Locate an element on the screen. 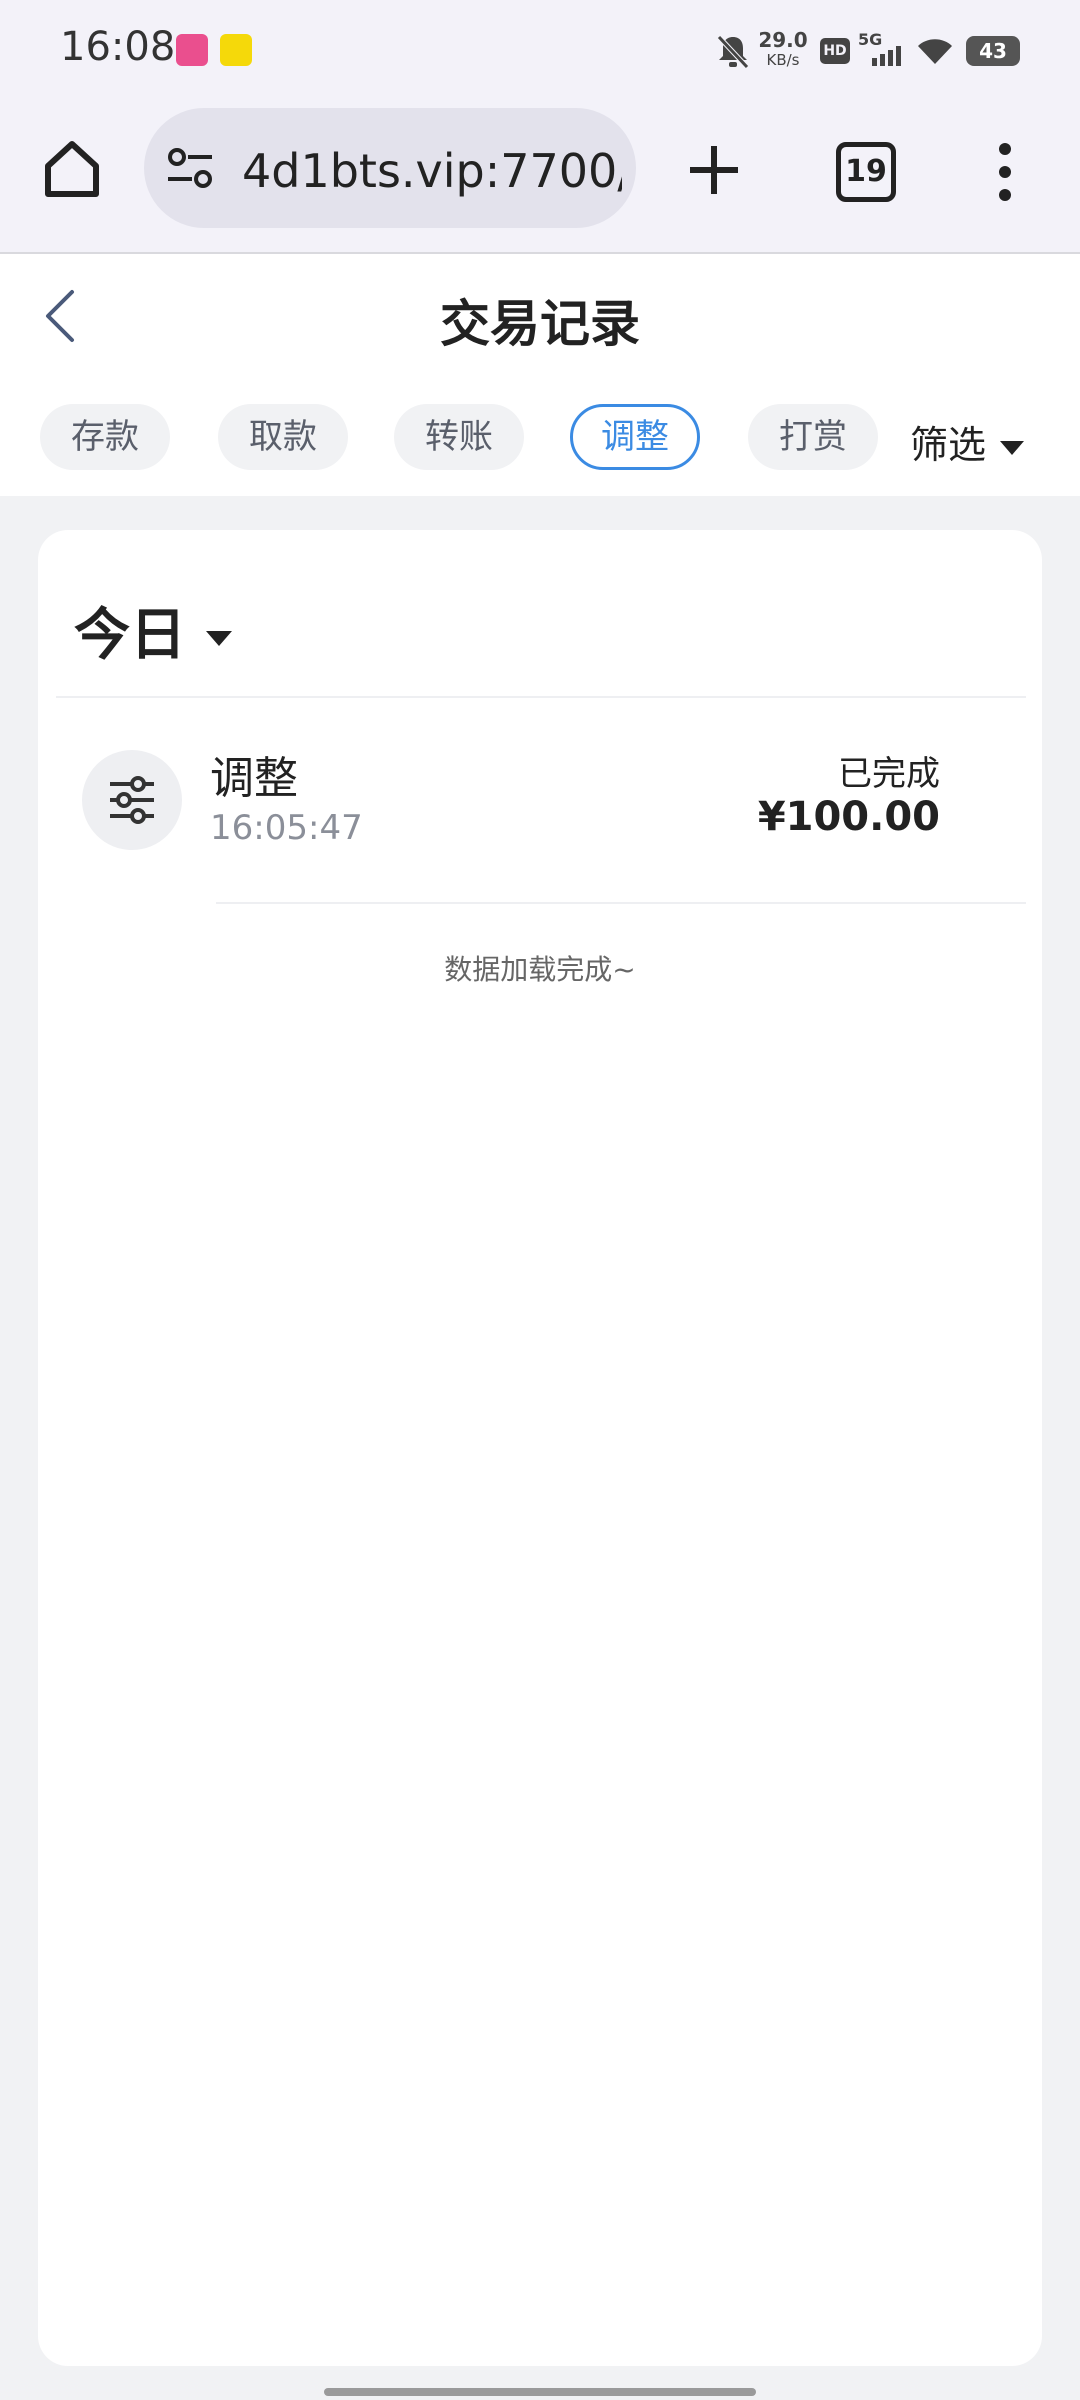  browser-toolbar: 4d1bts.vip:7700/r 19 is located at coordinates (540, 177).